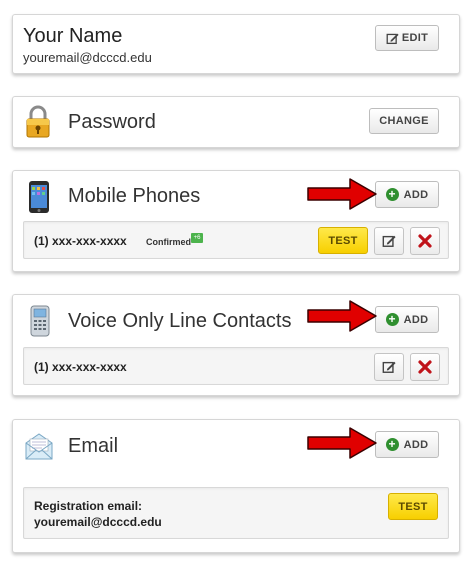 Image resolution: width=475 pixels, height=562 pixels. What do you see at coordinates (416, 194) in the screenshot?
I see `add-mobile-label: ADD` at bounding box center [416, 194].